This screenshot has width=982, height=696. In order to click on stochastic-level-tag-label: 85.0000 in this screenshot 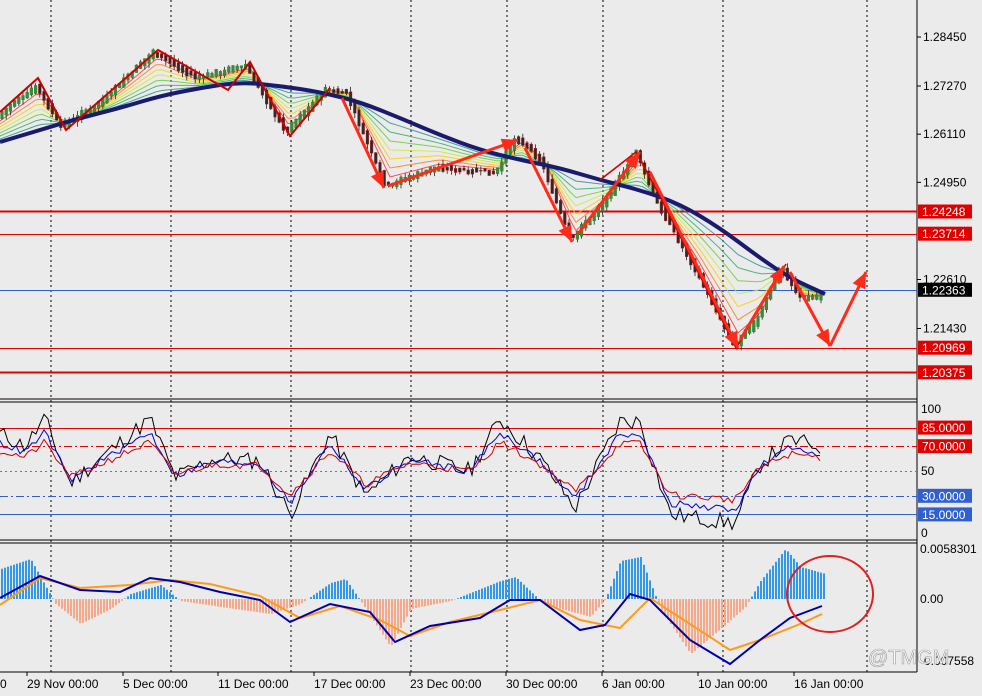, I will do `click(944, 428)`.